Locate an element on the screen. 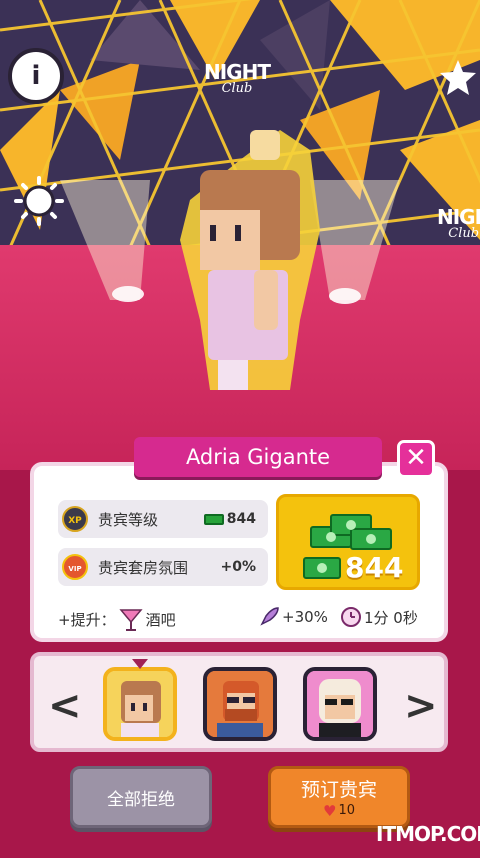 The image size is (480, 858). boost-duration-value: 1分 0秒 is located at coordinates (391, 617).